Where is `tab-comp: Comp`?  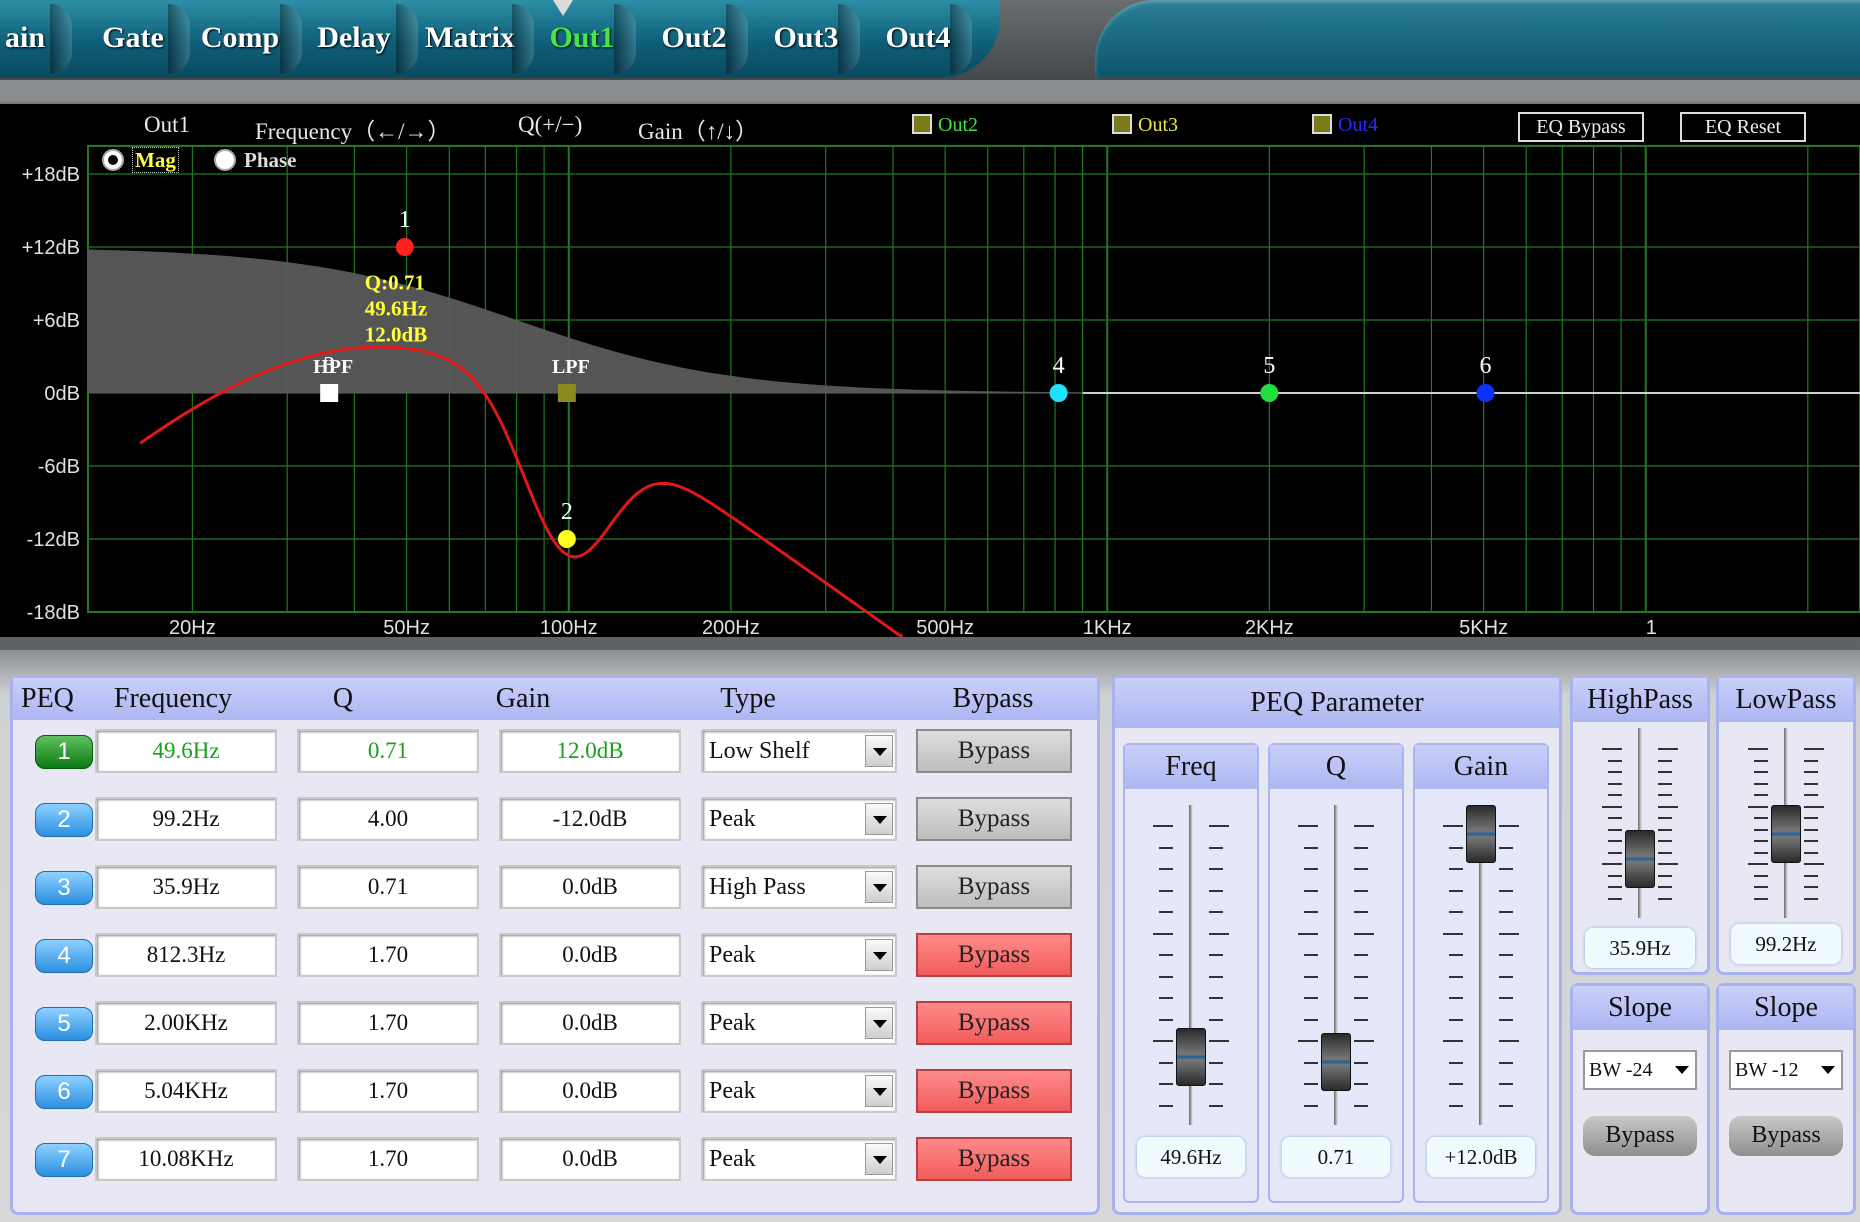 tab-comp: Comp is located at coordinates (246, 38).